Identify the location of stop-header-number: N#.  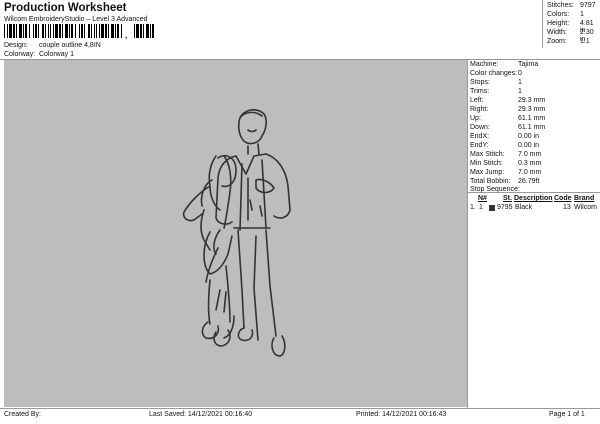
(482, 198).